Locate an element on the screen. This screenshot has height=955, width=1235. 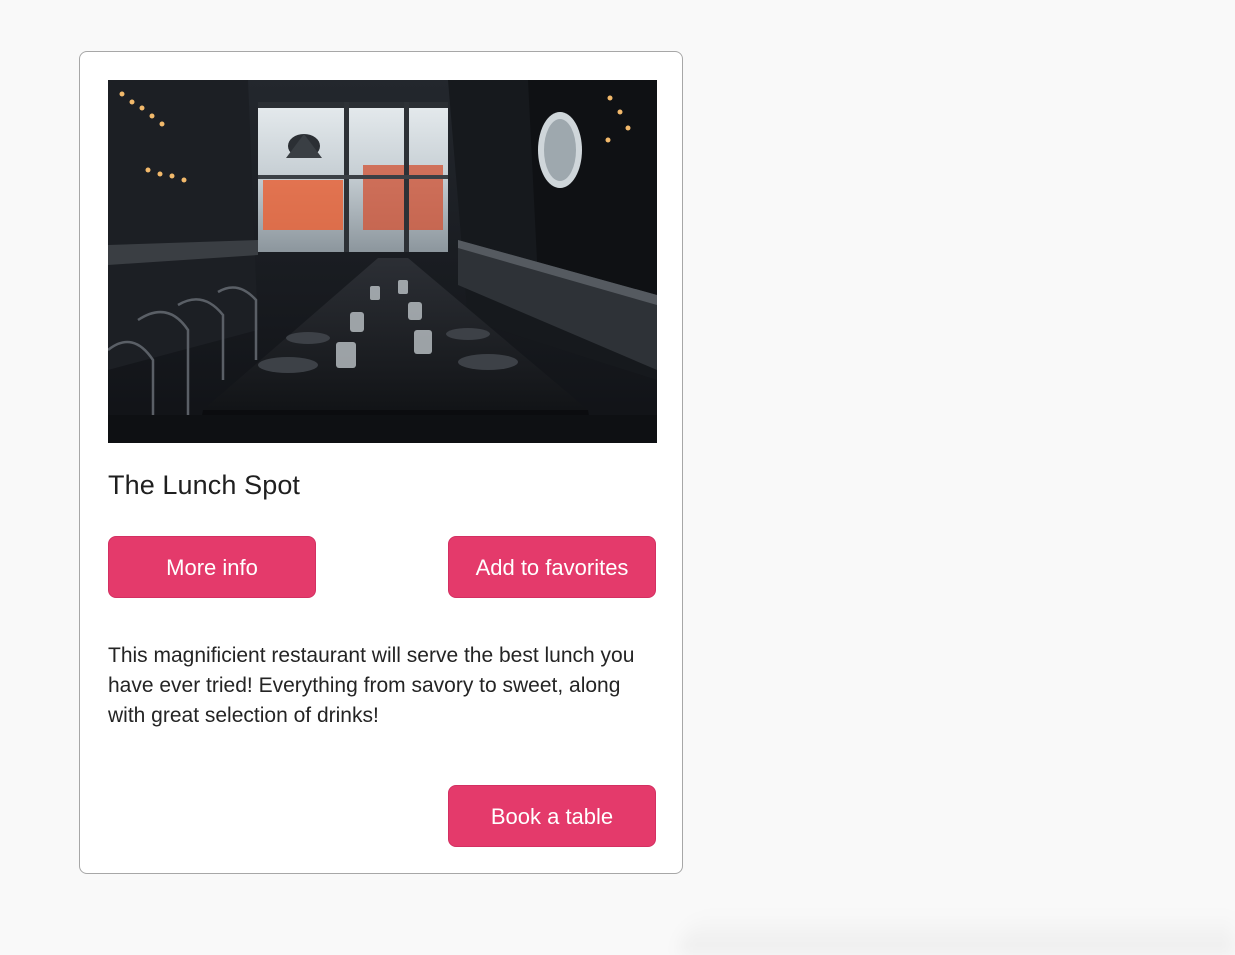
restaurant-title: The Lunch Spot is located at coordinates (204, 485).